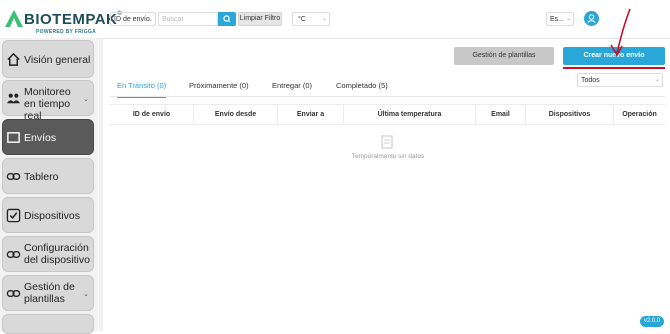 The width and height of the screenshot is (670, 334). I want to click on empty-state-text: Temporalmente sin datos, so click(388, 156).